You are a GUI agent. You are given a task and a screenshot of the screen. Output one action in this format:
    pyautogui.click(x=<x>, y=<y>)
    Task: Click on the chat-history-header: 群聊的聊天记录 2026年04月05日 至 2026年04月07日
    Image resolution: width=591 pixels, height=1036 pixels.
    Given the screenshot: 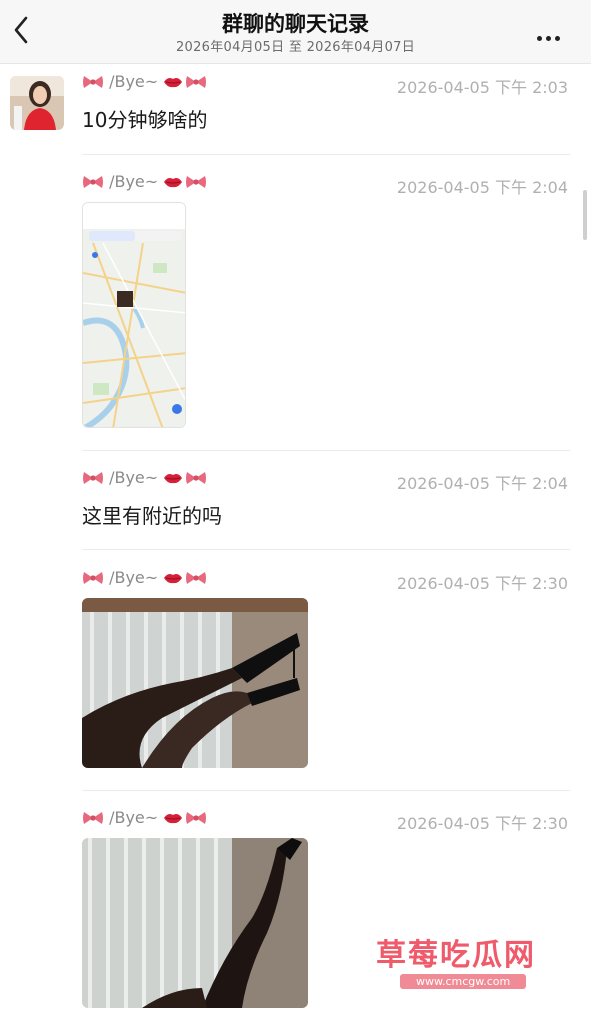 What is the action you would take?
    pyautogui.click(x=295, y=32)
    